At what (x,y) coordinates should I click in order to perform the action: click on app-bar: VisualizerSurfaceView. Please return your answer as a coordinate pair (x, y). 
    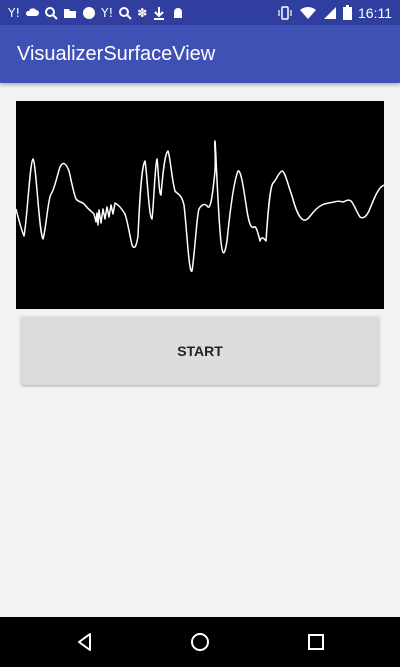
    Looking at the image, I should click on (200, 54).